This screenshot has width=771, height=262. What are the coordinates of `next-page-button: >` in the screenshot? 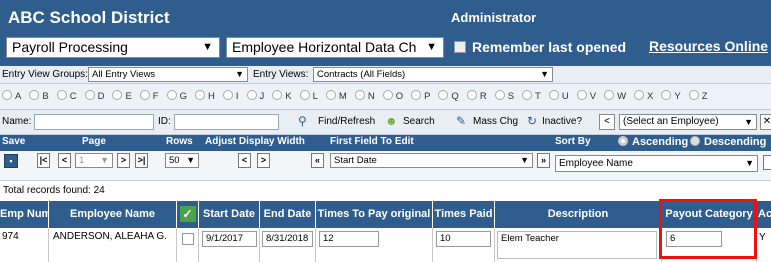 It's located at (123, 160).